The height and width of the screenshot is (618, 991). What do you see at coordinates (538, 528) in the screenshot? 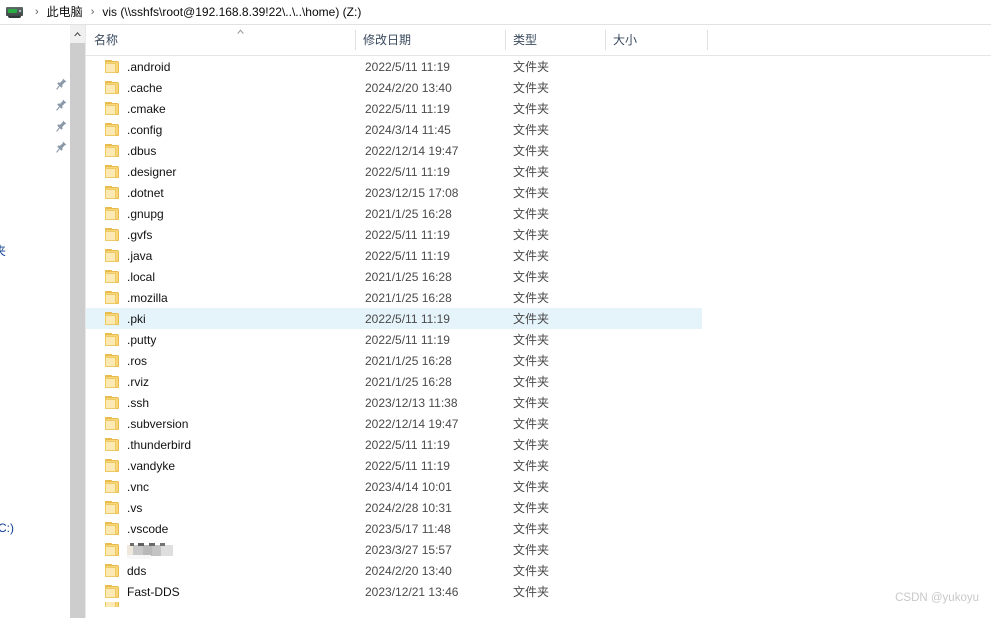
I see `table-row: .vscode 2023/5/17 11:48 文件夹` at bounding box center [538, 528].